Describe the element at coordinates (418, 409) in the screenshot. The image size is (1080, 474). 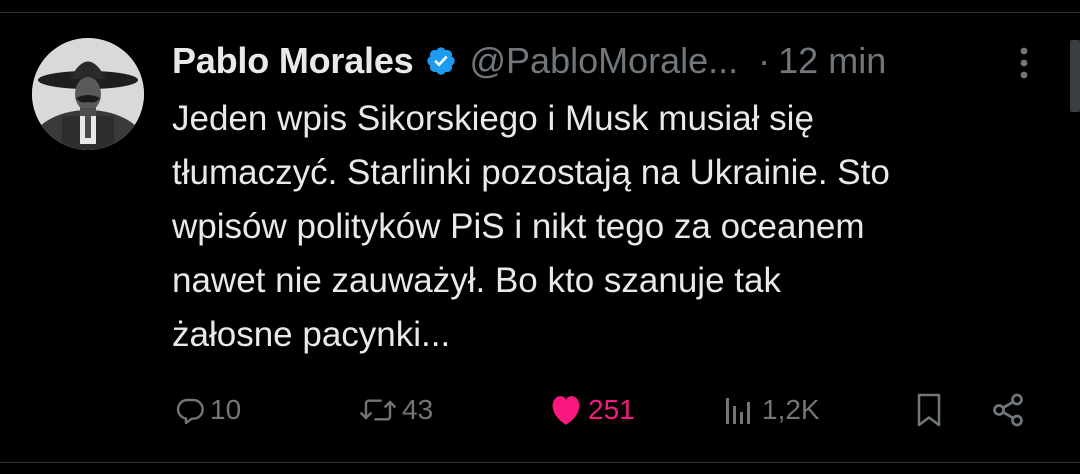
I see `retweet-count: 43` at that location.